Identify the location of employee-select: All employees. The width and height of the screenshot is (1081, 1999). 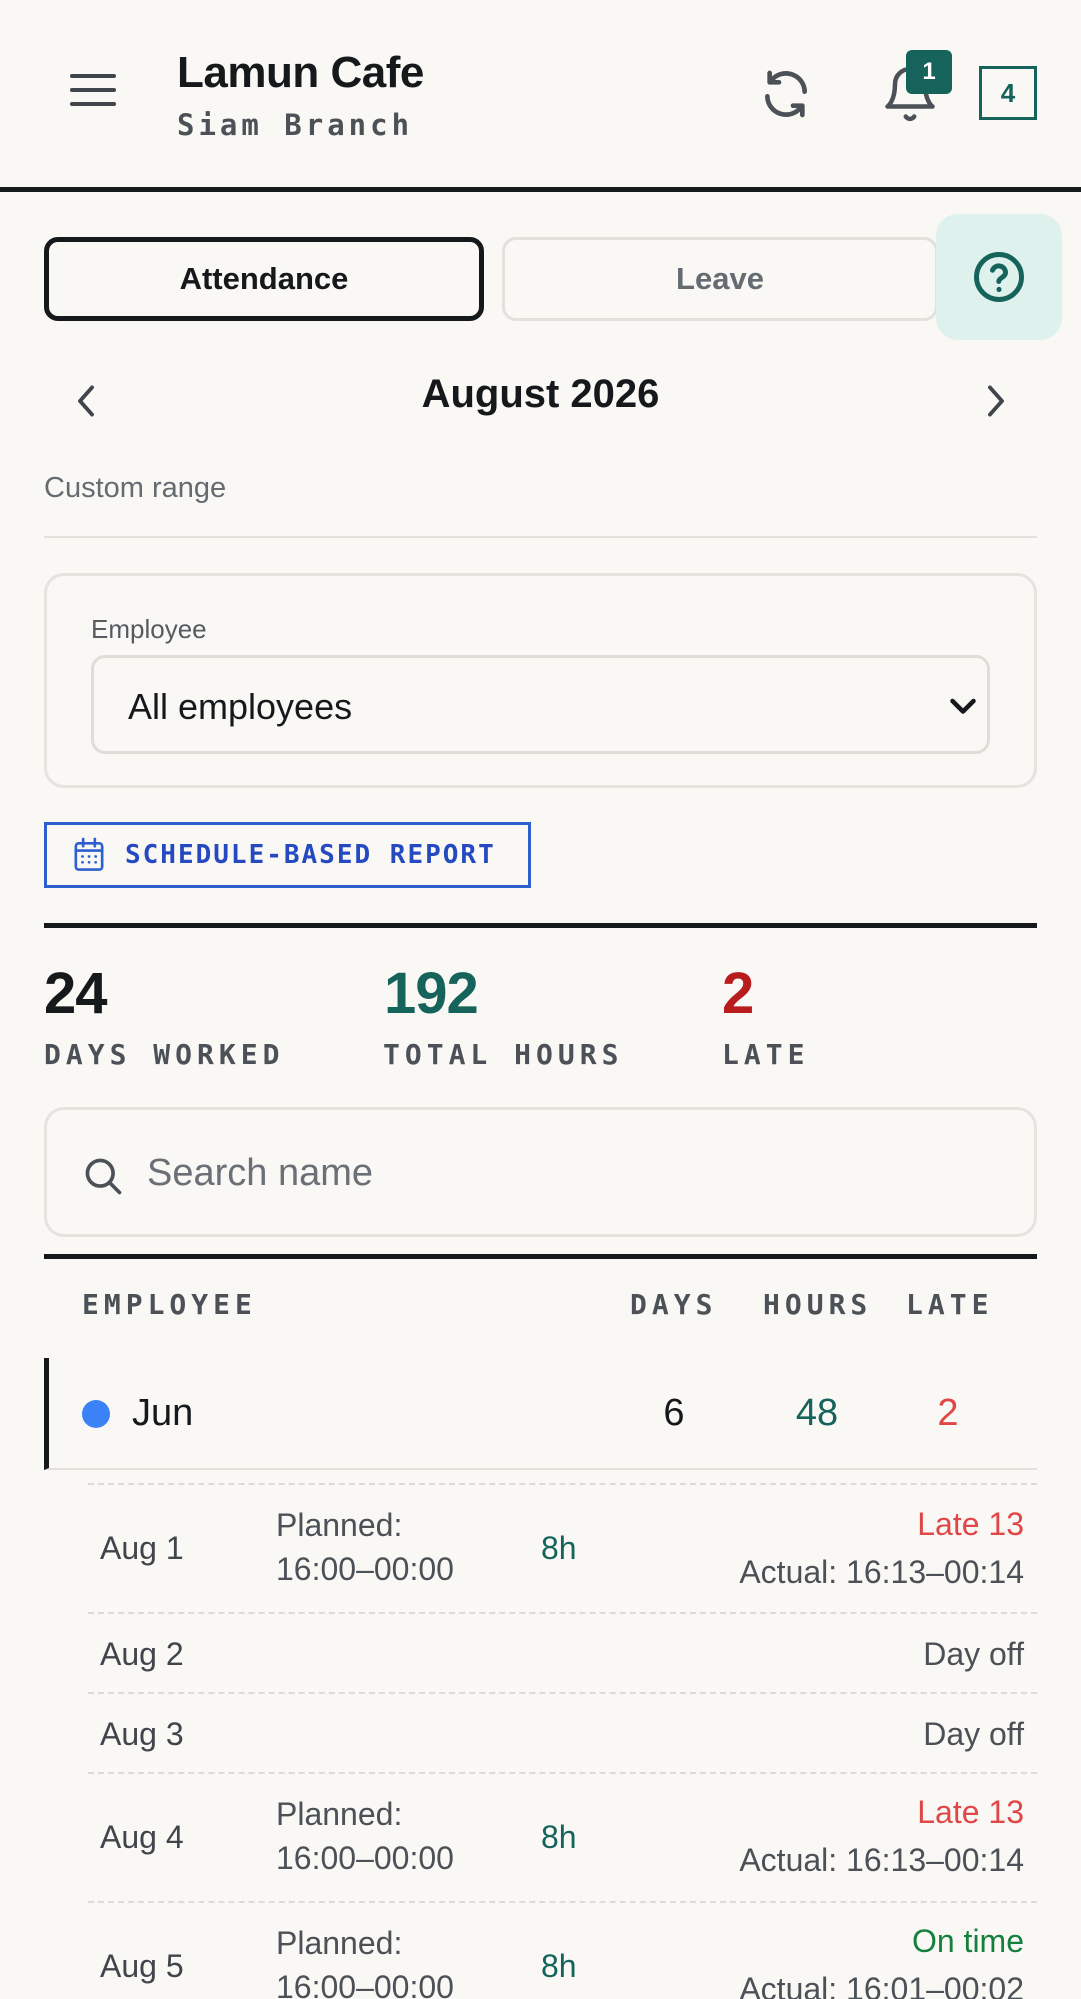
(540, 704).